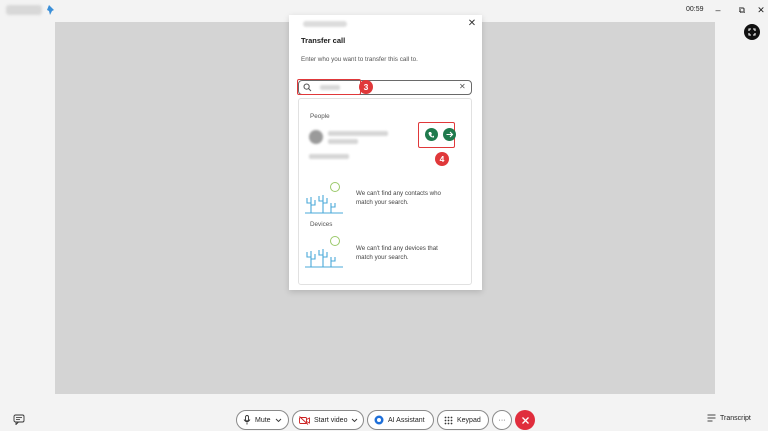  I want to click on close-icon, so click(525, 420).